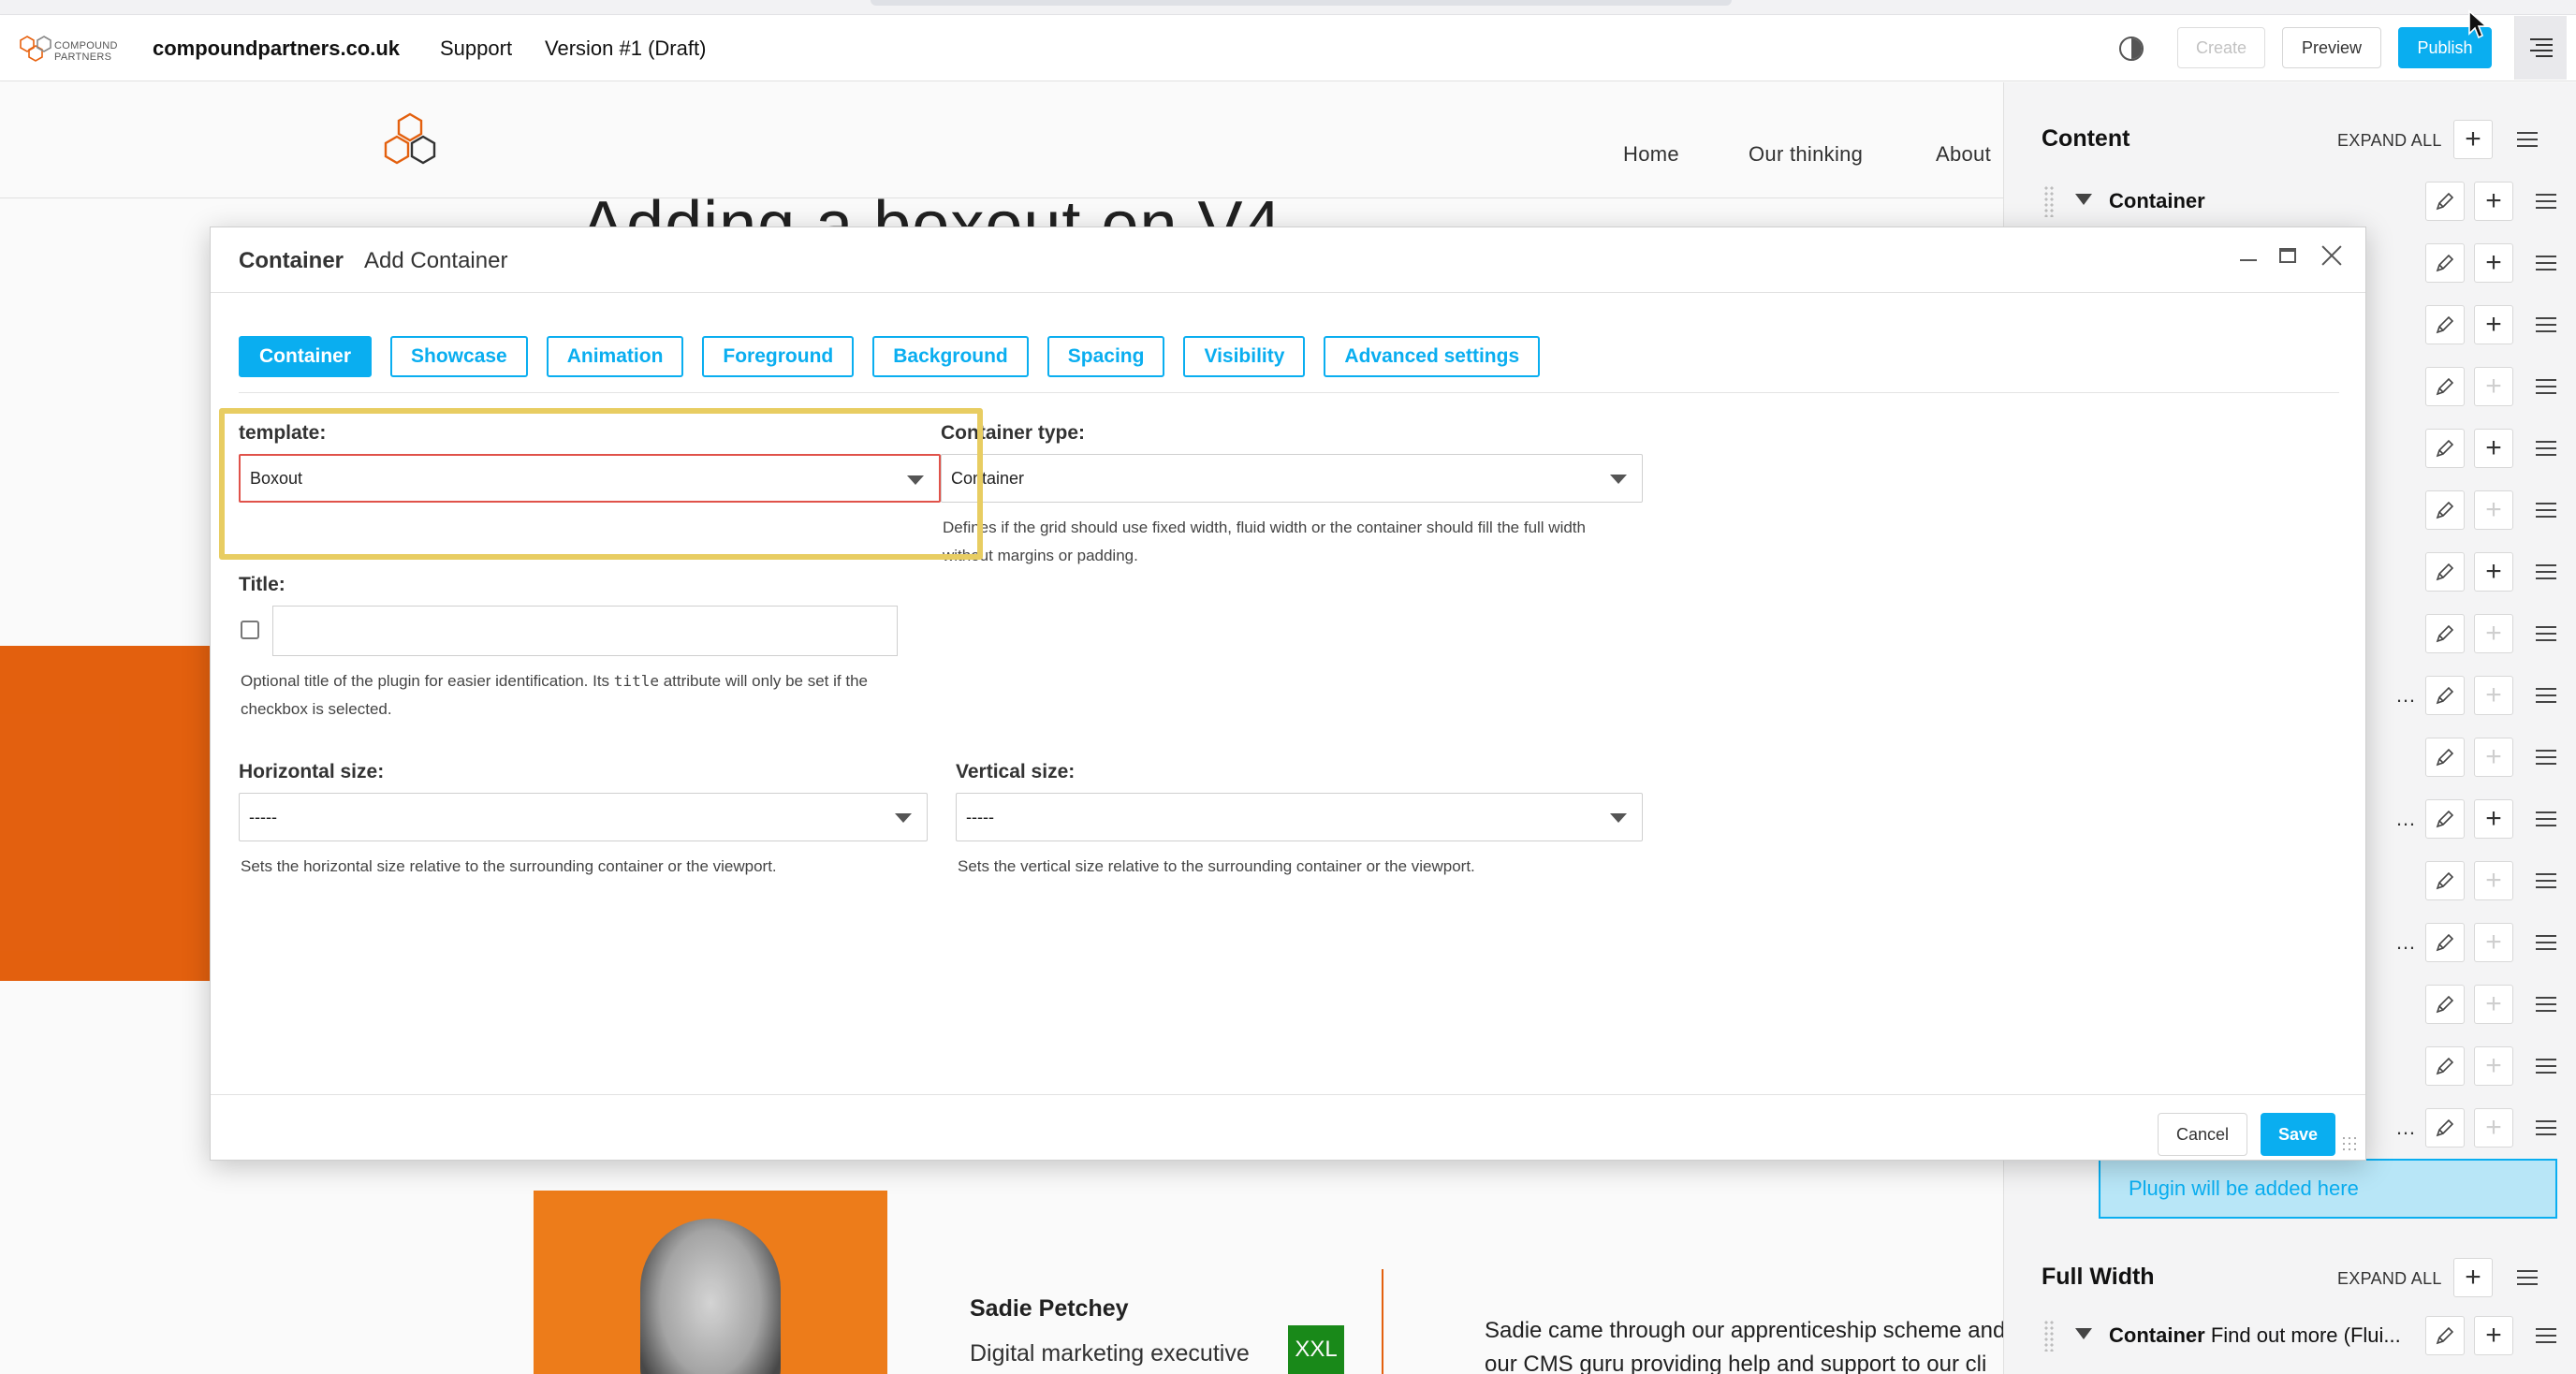  I want to click on horizontal-size-select: -----, so click(583, 817).